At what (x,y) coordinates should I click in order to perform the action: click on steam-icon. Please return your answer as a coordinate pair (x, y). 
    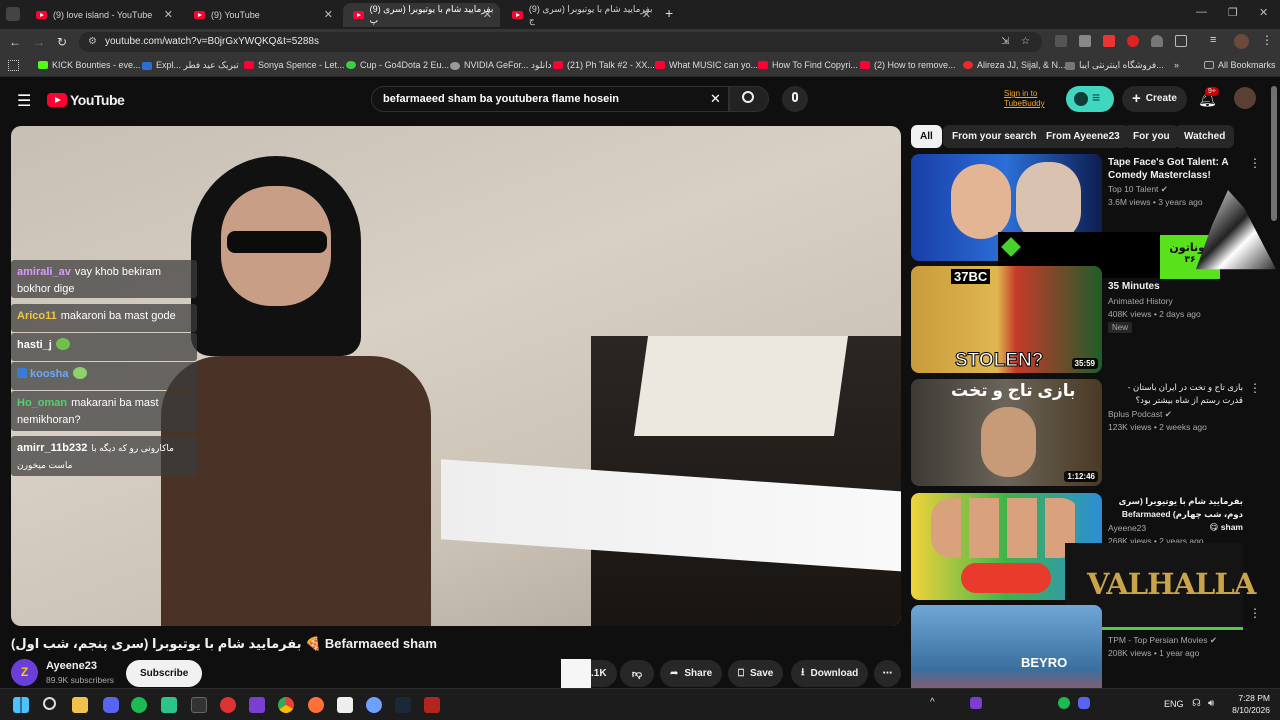
    Looking at the image, I should click on (403, 705).